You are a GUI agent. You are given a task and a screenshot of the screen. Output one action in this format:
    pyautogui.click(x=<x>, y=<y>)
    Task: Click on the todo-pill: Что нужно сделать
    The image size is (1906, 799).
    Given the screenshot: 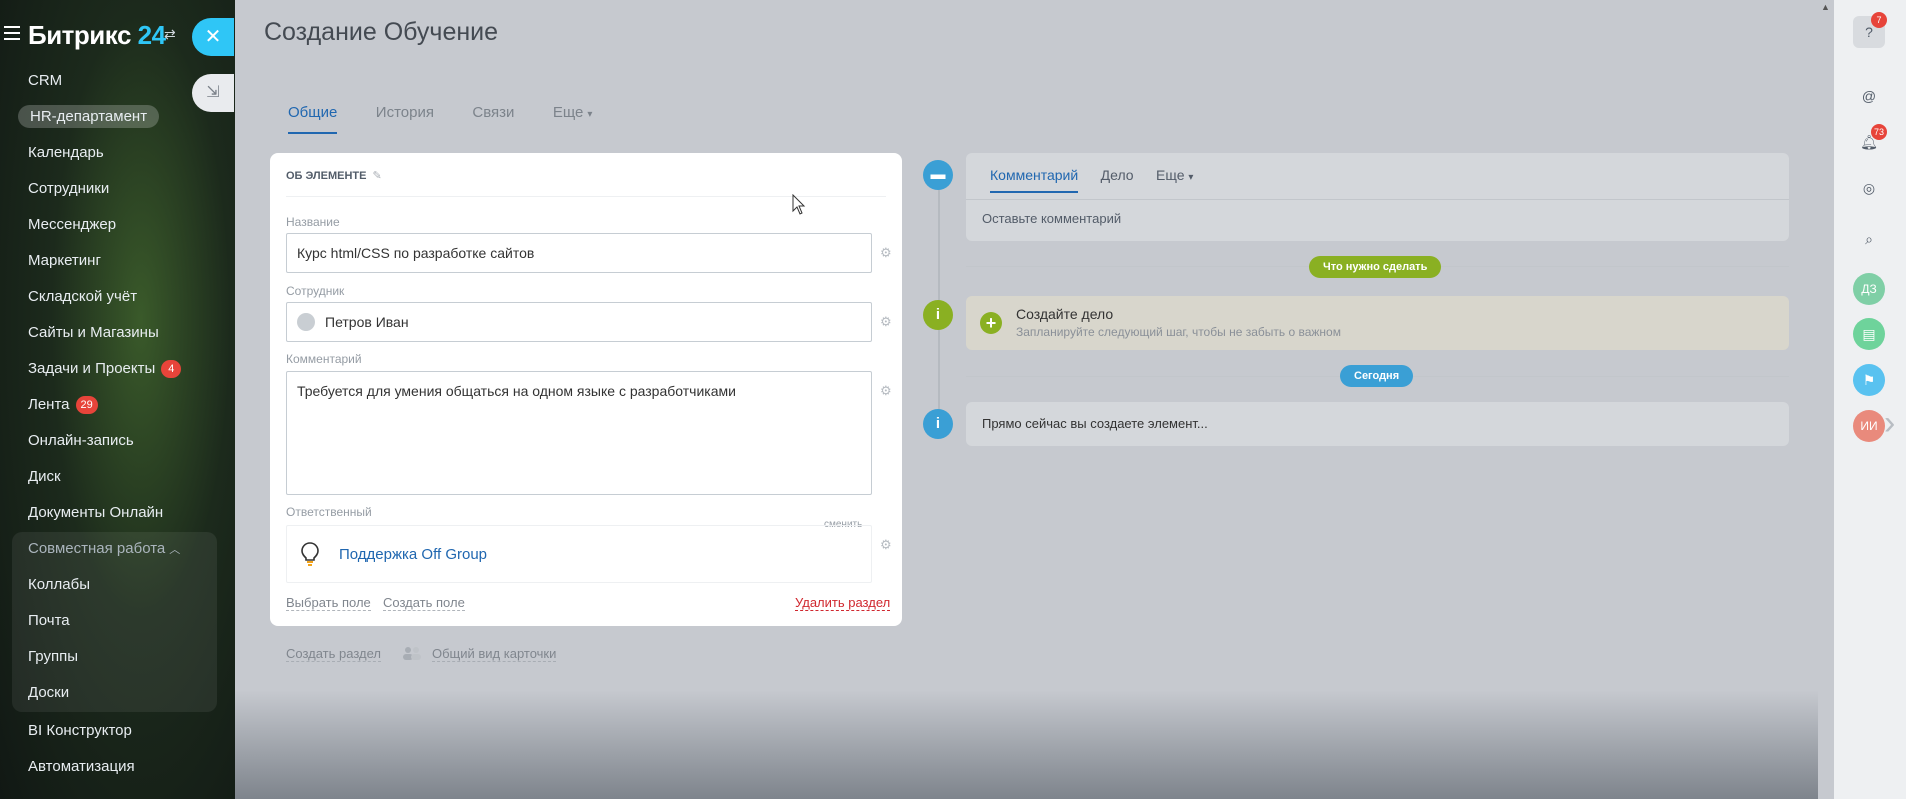 What is the action you would take?
    pyautogui.click(x=1375, y=267)
    